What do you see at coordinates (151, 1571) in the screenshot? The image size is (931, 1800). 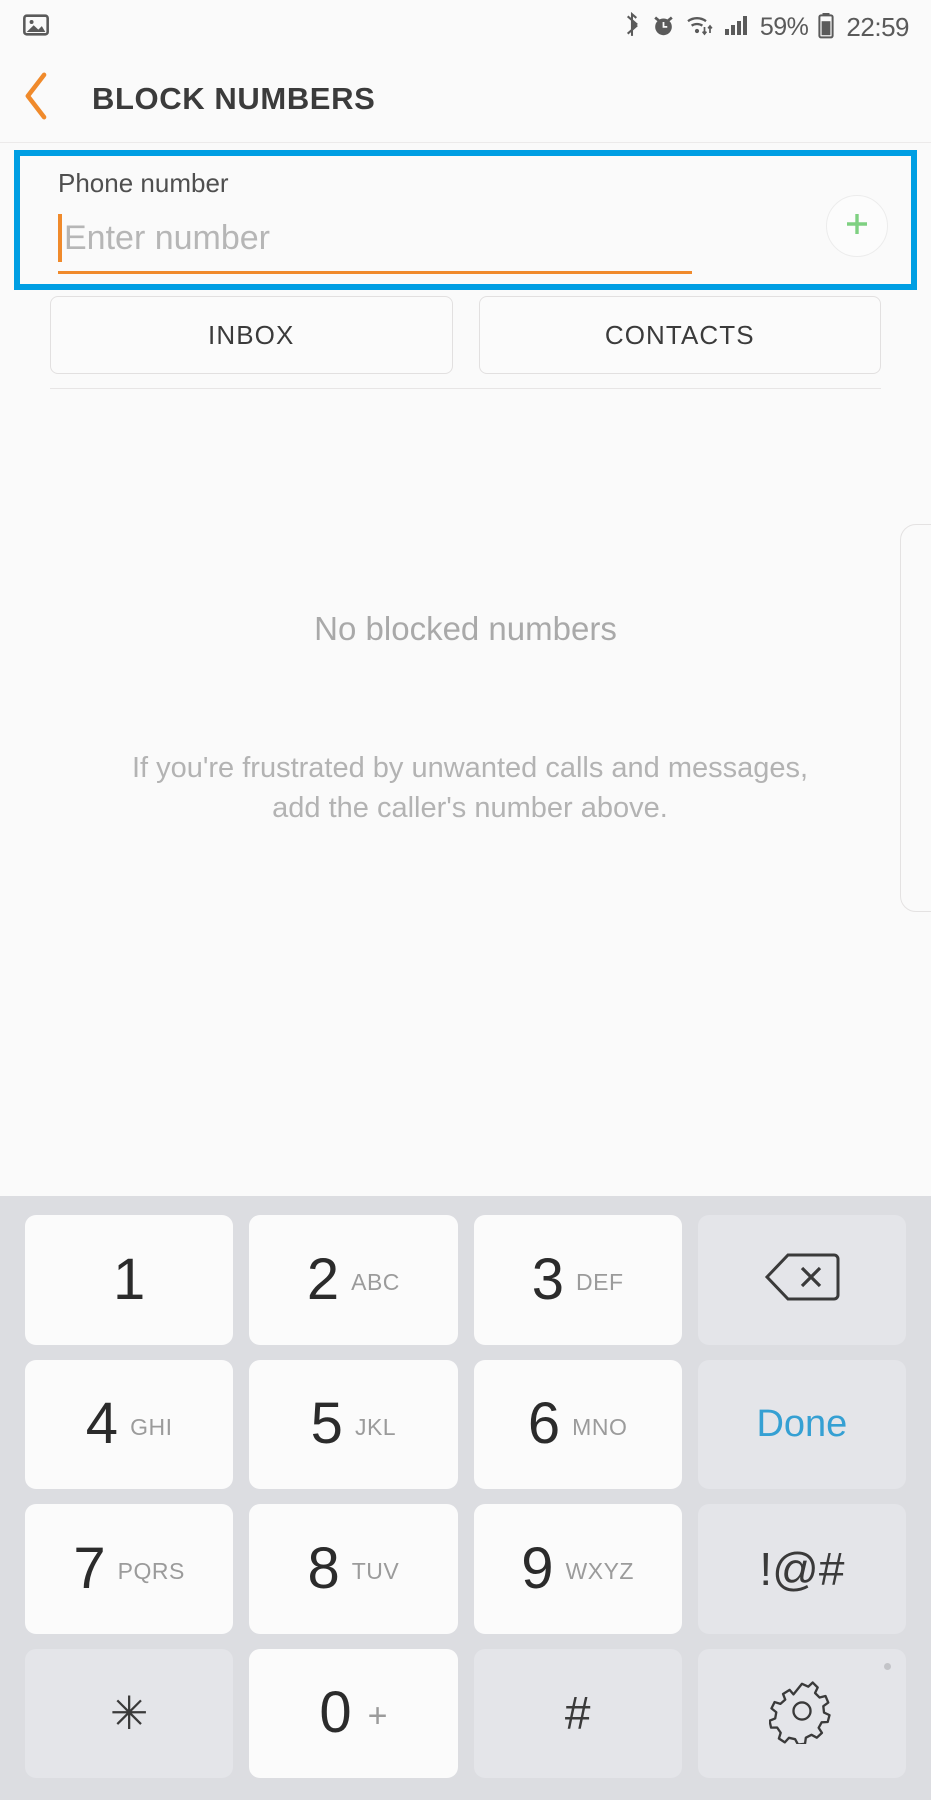 I see `key-letters-label: PQRS` at bounding box center [151, 1571].